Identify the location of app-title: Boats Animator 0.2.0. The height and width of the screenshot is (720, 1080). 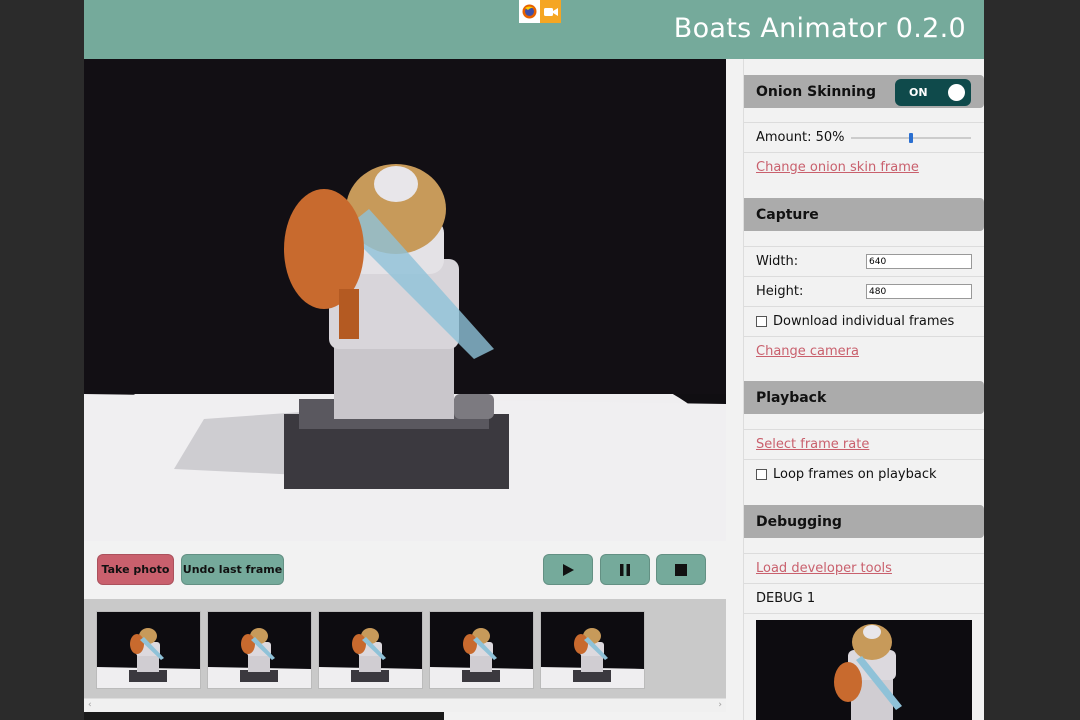
(819, 28).